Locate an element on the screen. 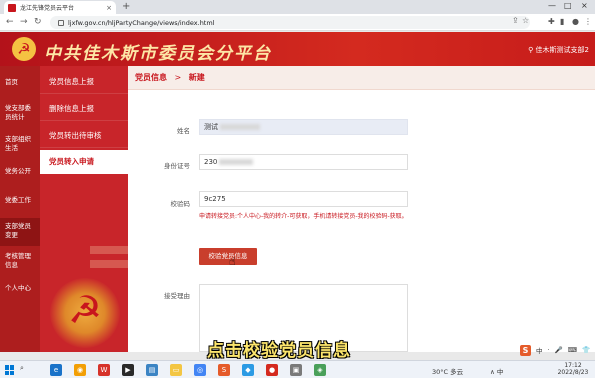 This screenshot has width=595, height=378. verification-code-field: 9c275 is located at coordinates (303, 199).